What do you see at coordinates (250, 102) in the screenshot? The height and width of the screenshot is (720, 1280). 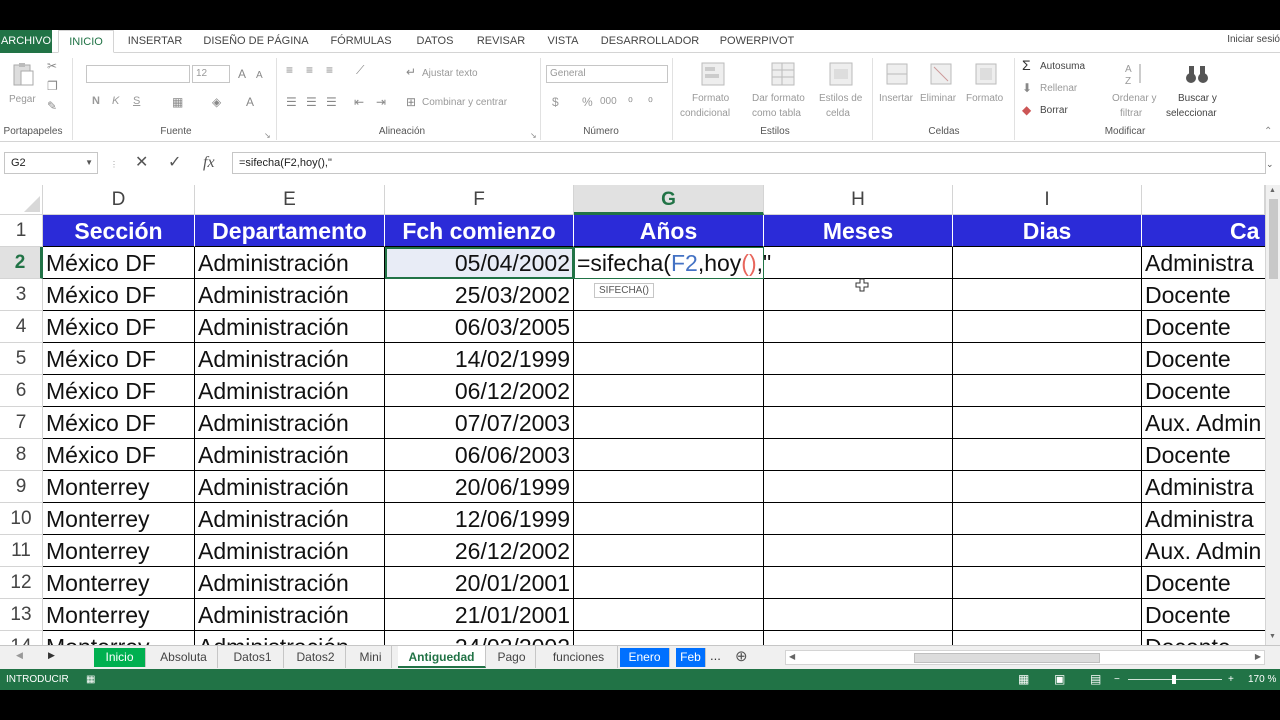 I see `font-color-icon: A` at bounding box center [250, 102].